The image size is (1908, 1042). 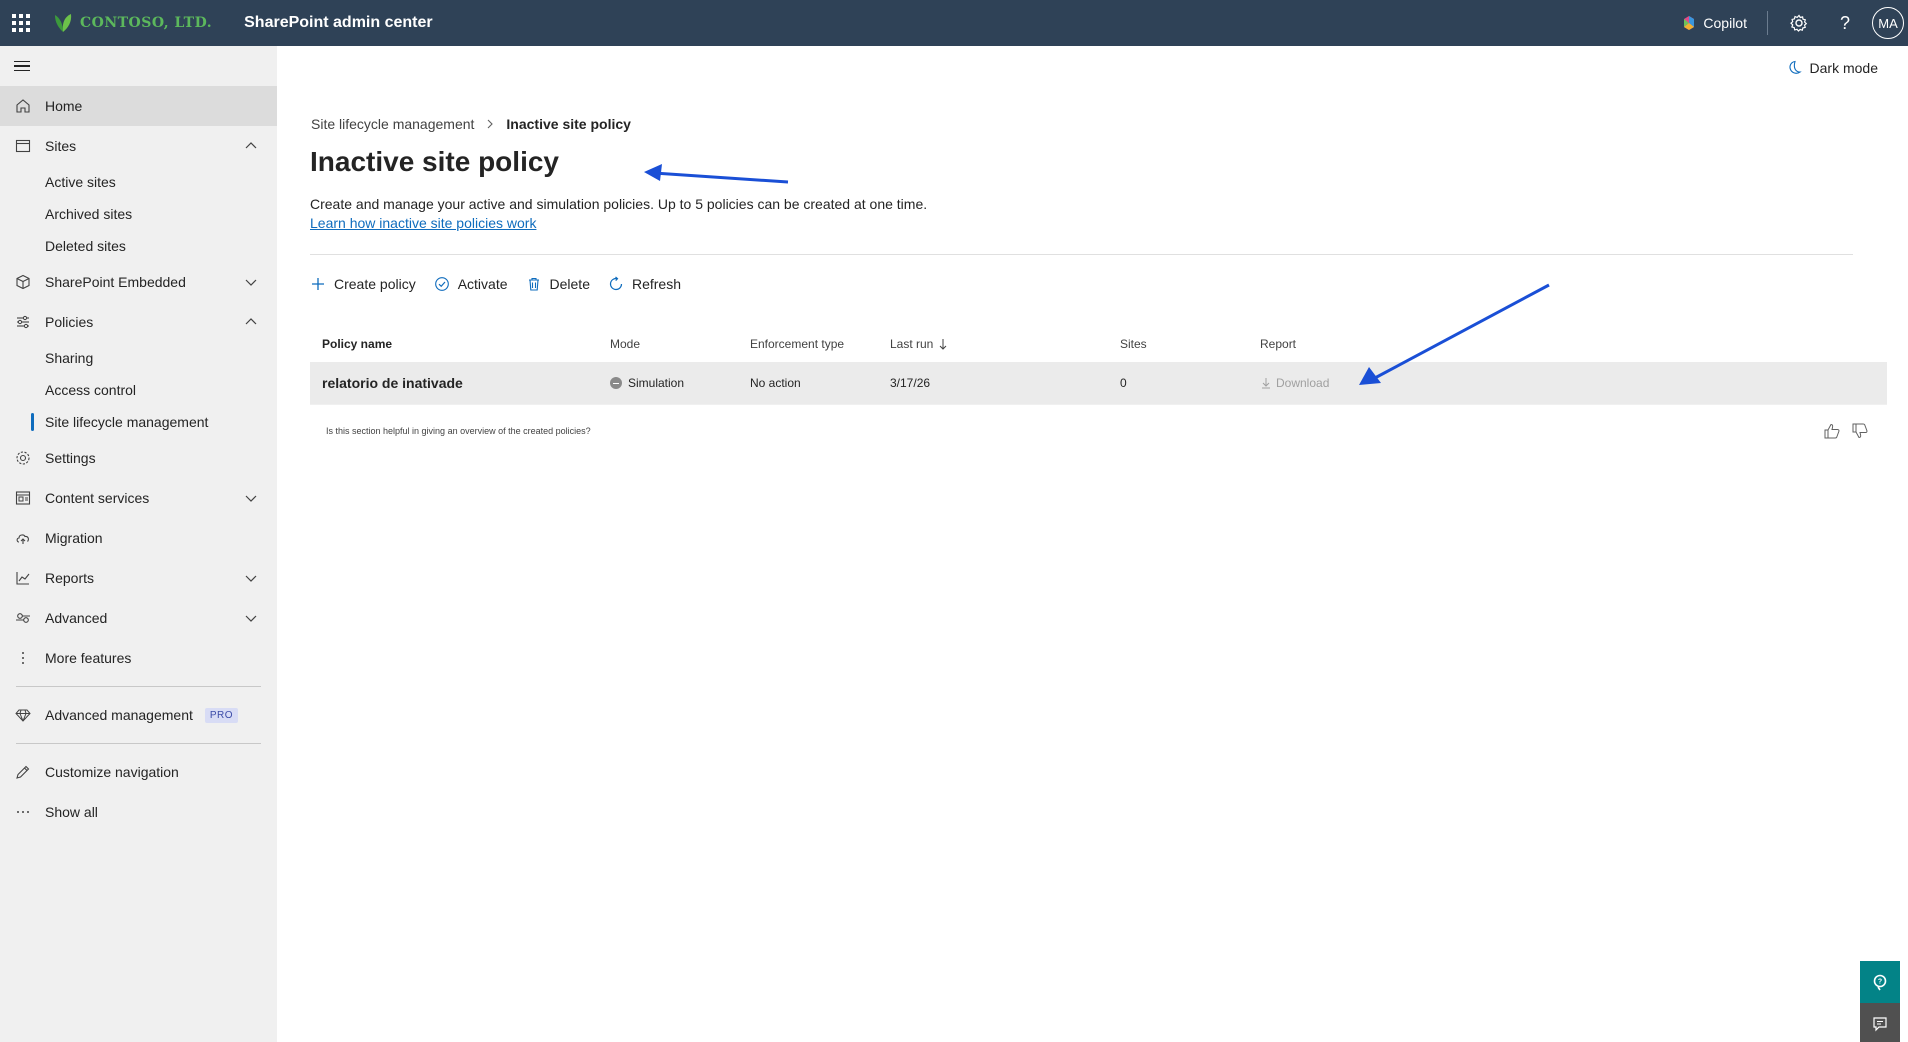 What do you see at coordinates (1005, 344) in the screenshot?
I see `column-header-last-run: Last run` at bounding box center [1005, 344].